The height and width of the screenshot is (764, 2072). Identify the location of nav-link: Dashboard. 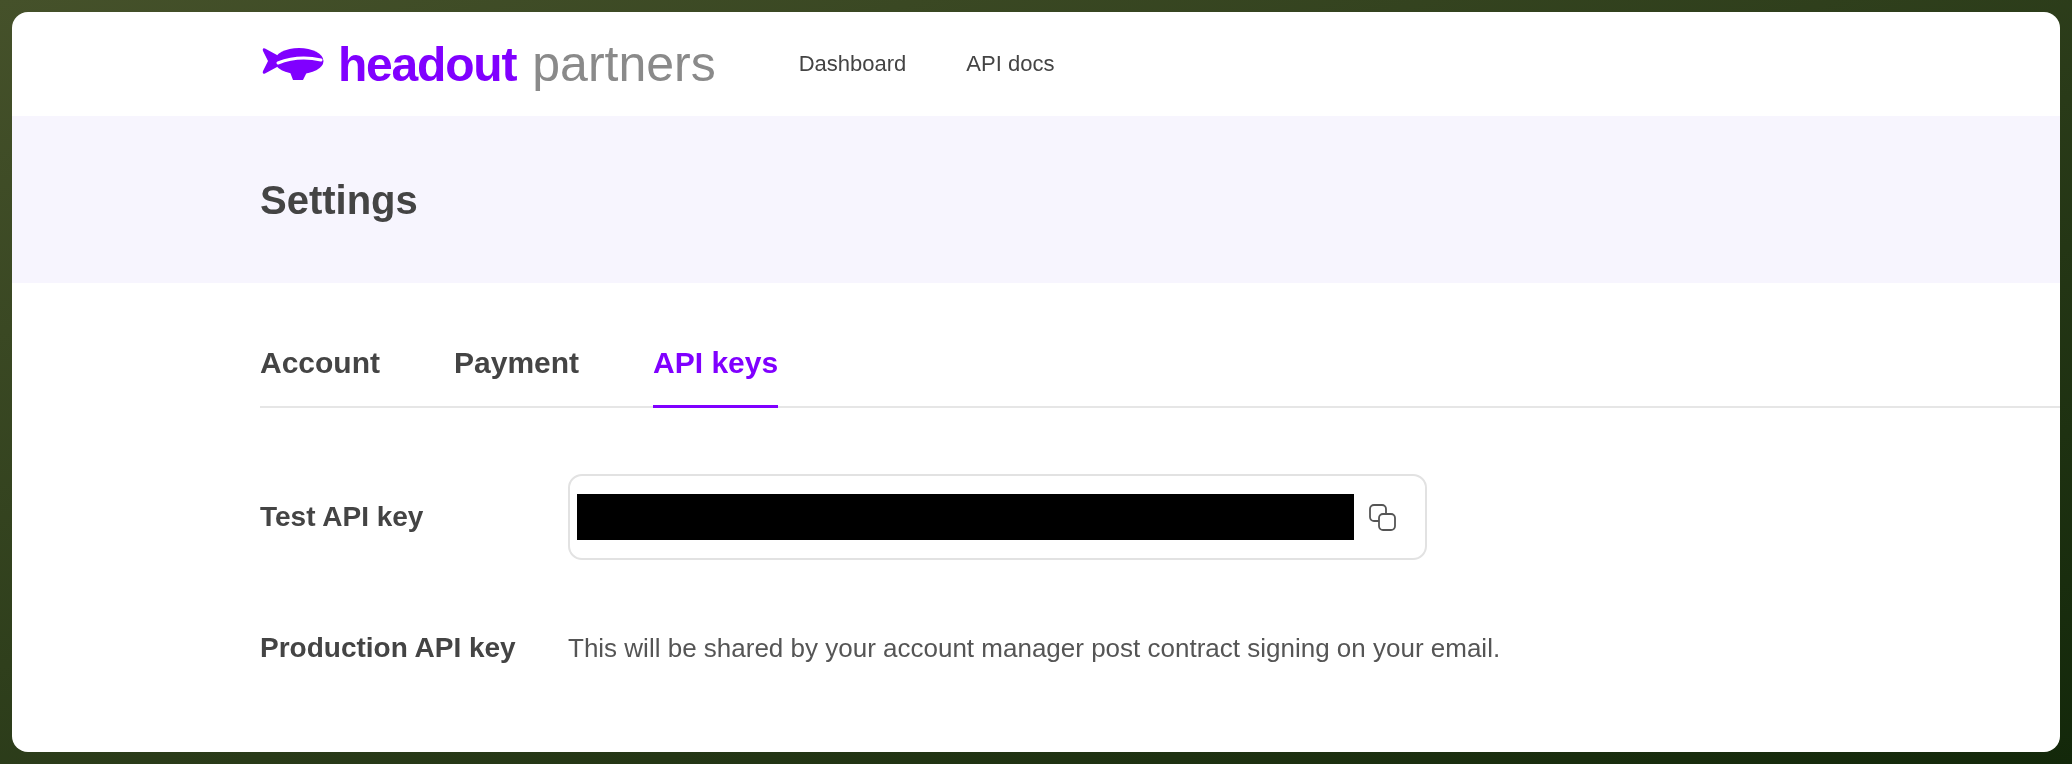
(852, 64).